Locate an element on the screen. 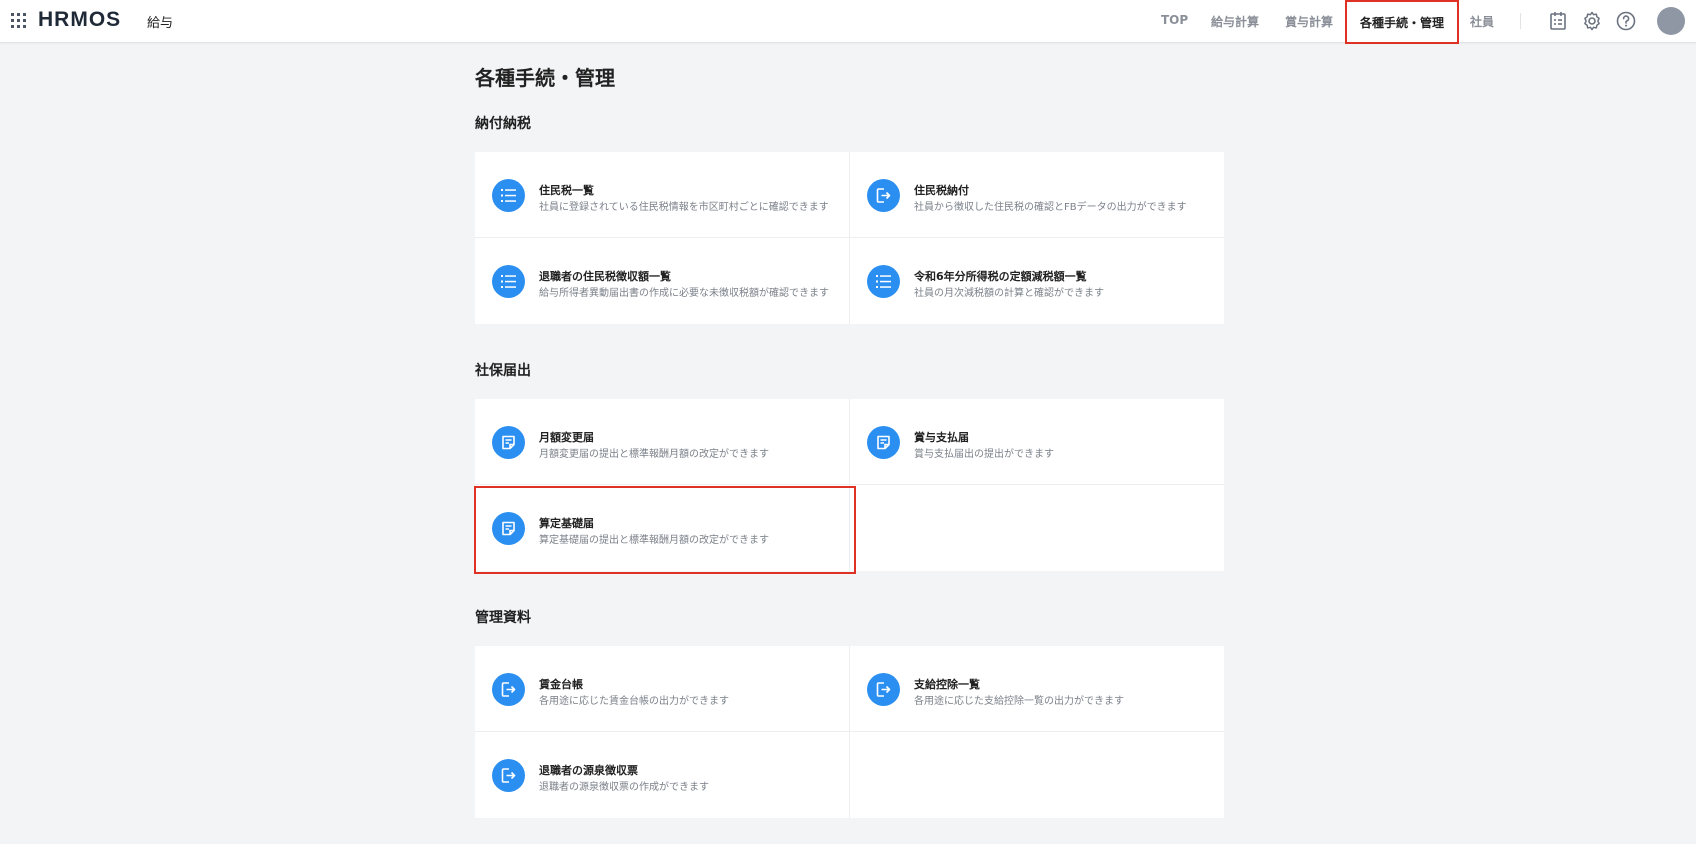 The image size is (1696, 844). section-title-social-insurance: 社保届出 is located at coordinates (503, 371).